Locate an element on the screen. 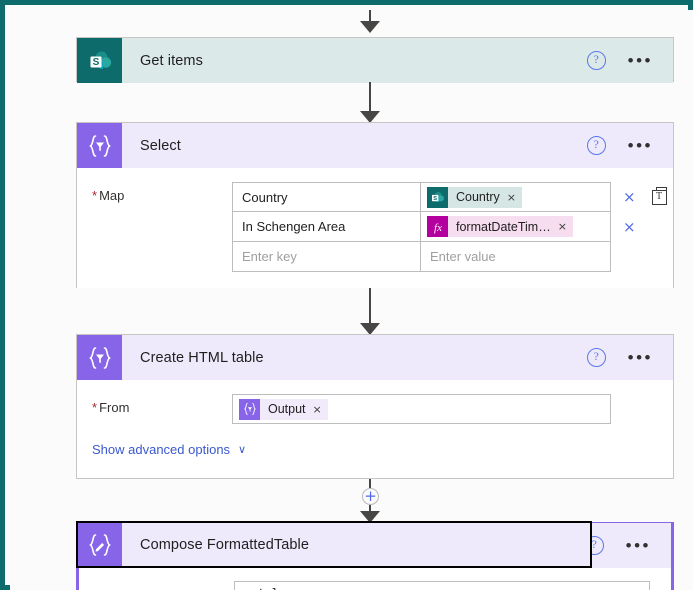 This screenshot has width=693, height=590. inputs-field-label: *Inputs is located at coordinates (161, 585).